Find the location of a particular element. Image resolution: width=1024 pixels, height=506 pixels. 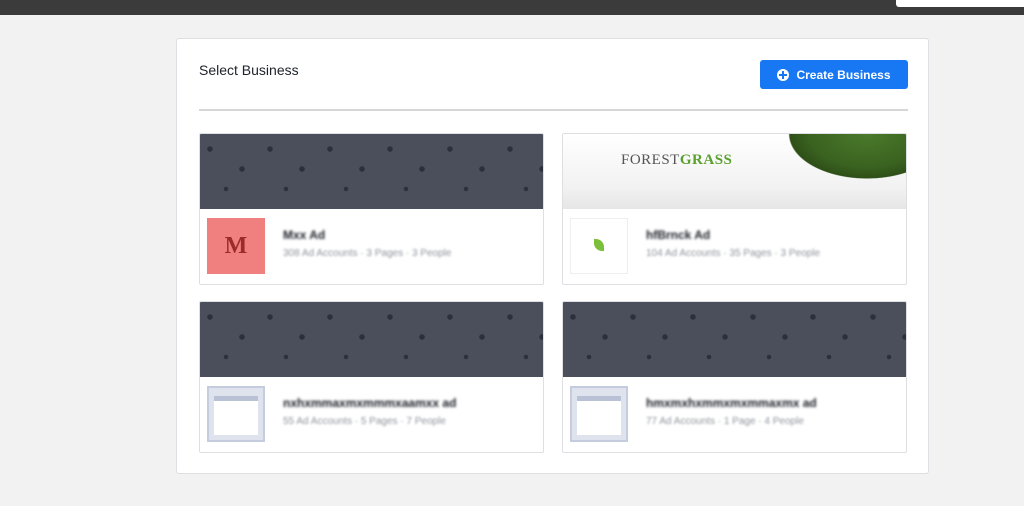

business-meta: 77 Ad Accounts · 1 Page · 4 People is located at coordinates (725, 421).